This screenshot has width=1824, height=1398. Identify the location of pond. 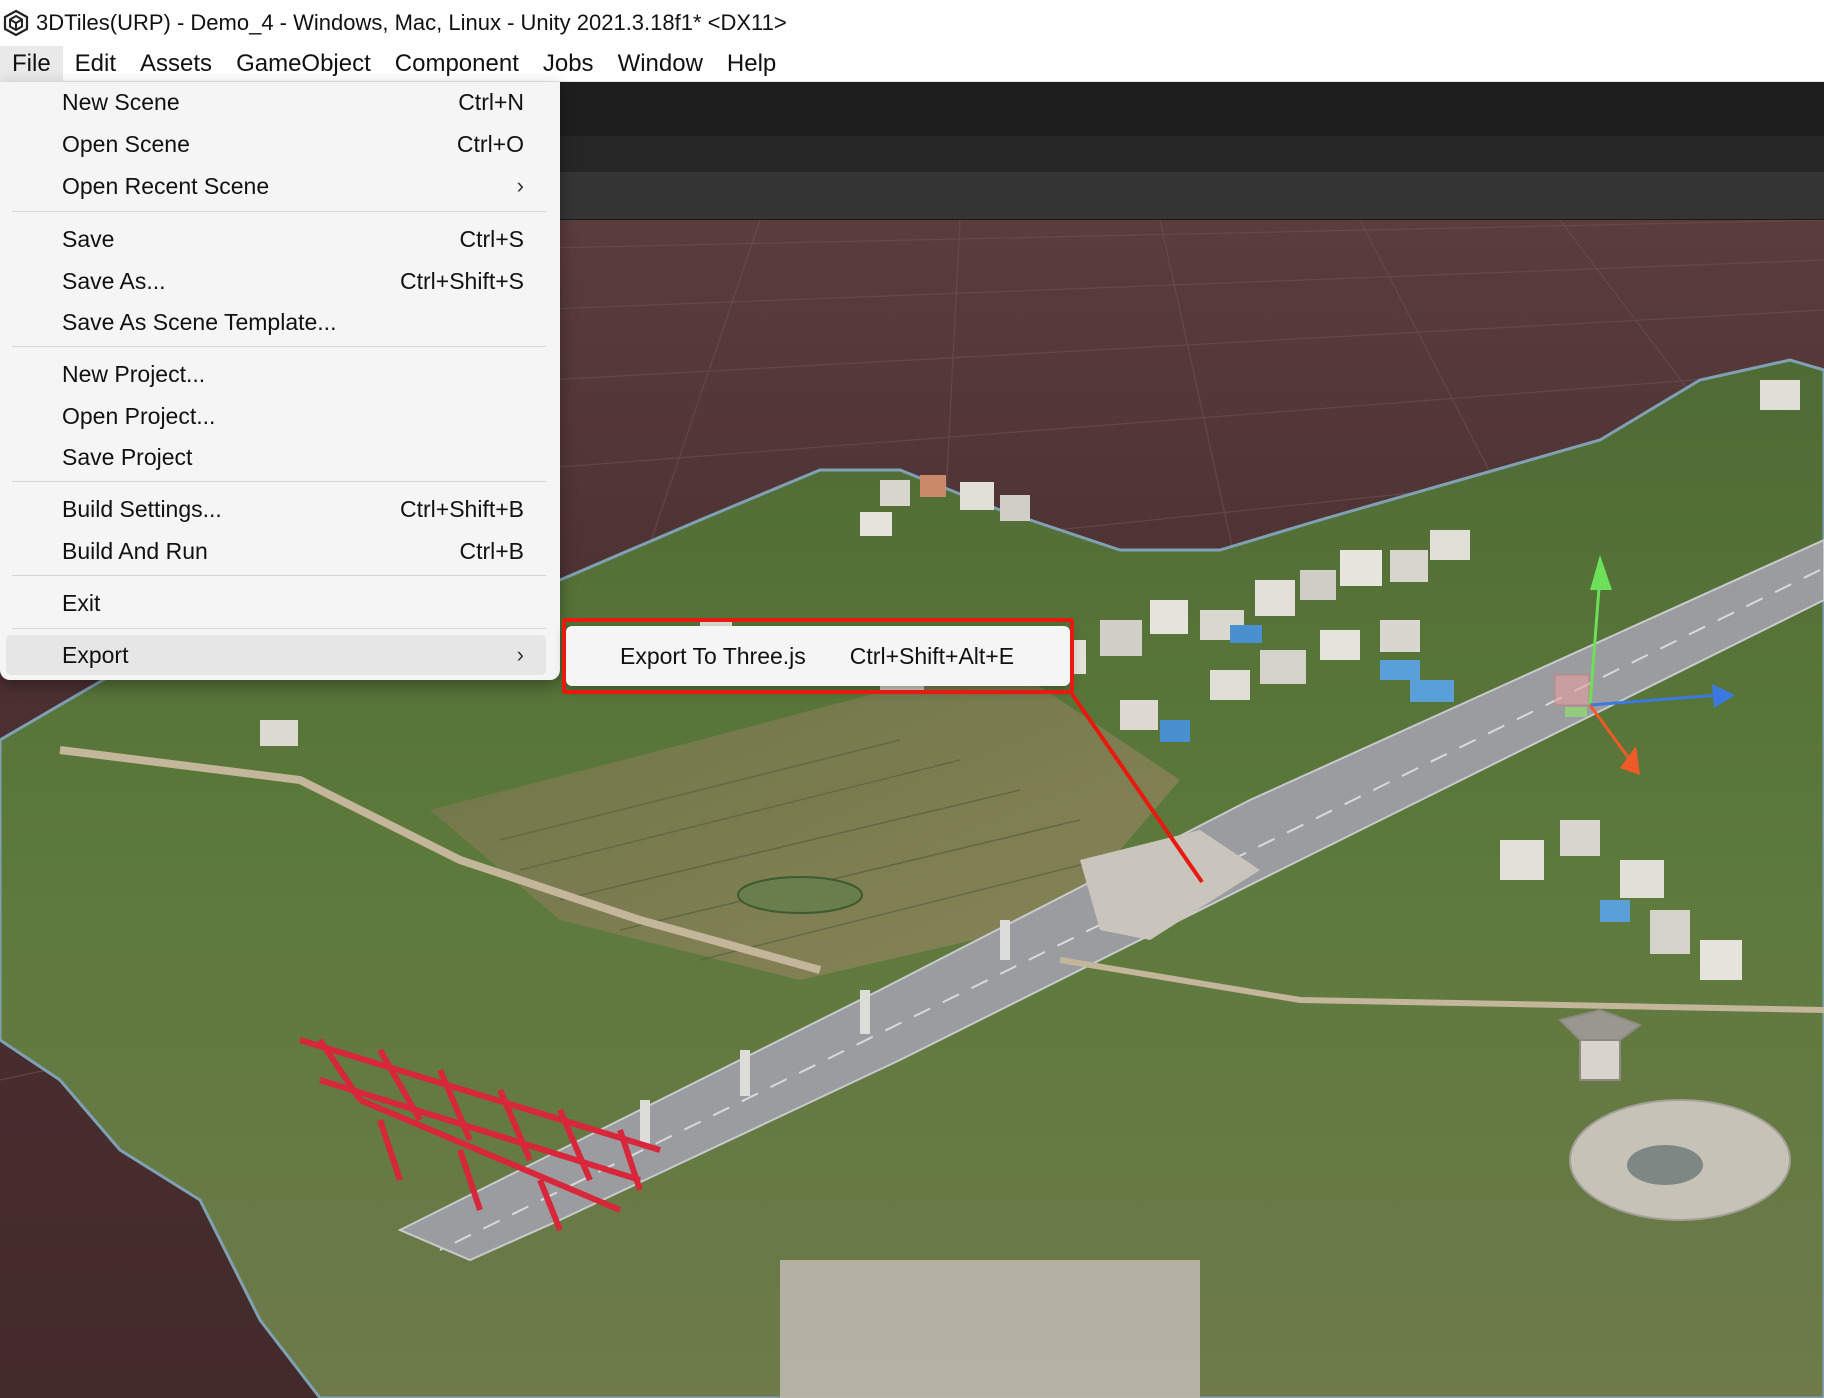
(800, 895).